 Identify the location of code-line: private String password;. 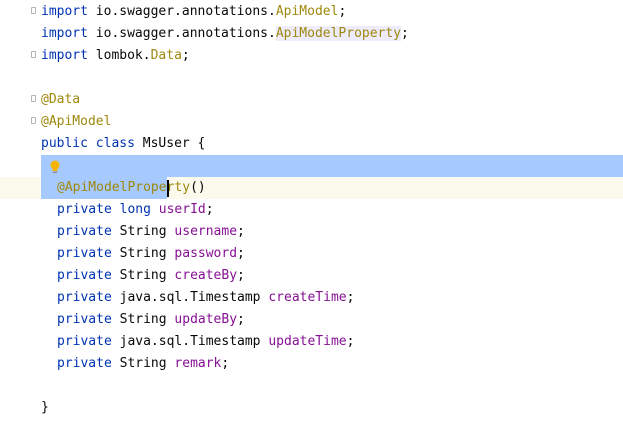
(311, 254).